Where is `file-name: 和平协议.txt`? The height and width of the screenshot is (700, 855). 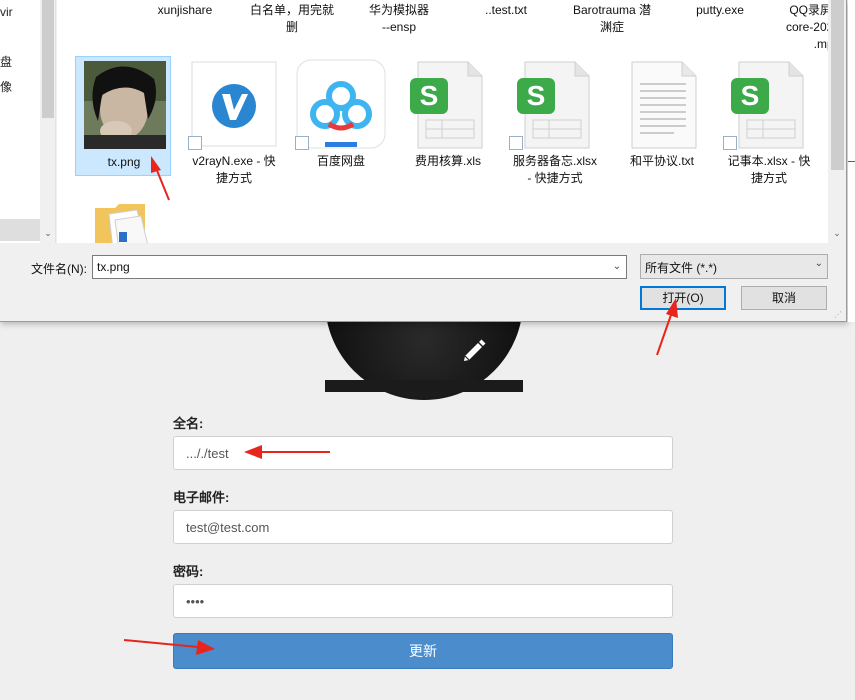
file-name: 和平协议.txt is located at coordinates (661, 161).